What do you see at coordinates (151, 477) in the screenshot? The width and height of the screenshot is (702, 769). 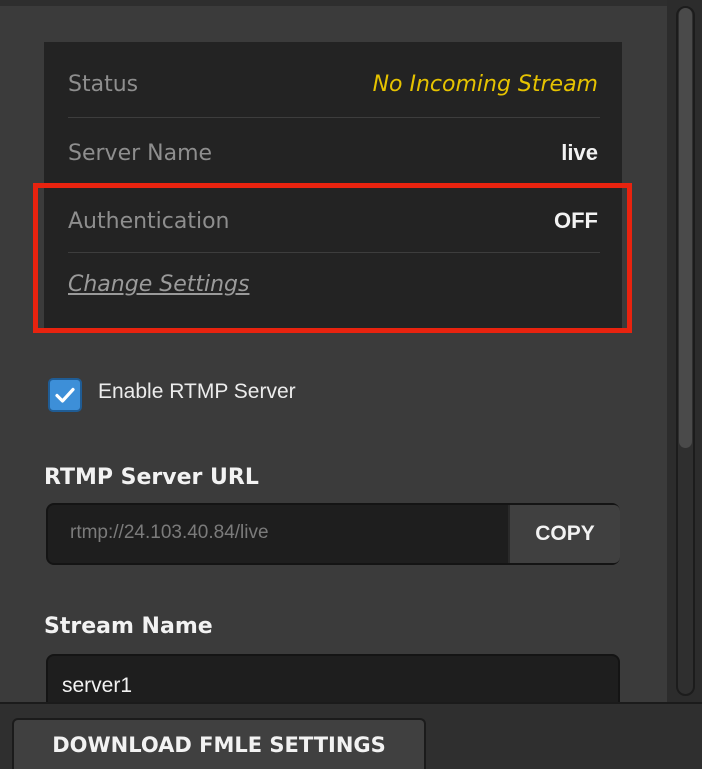 I see `rtmp-server-url-title: RTMP Server URL` at bounding box center [151, 477].